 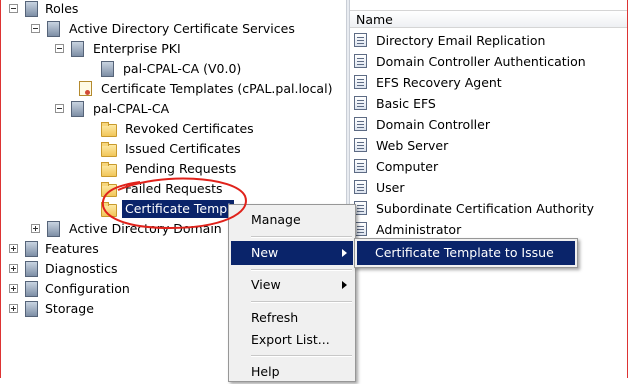 I want to click on list-item-label: User, so click(x=390, y=187).